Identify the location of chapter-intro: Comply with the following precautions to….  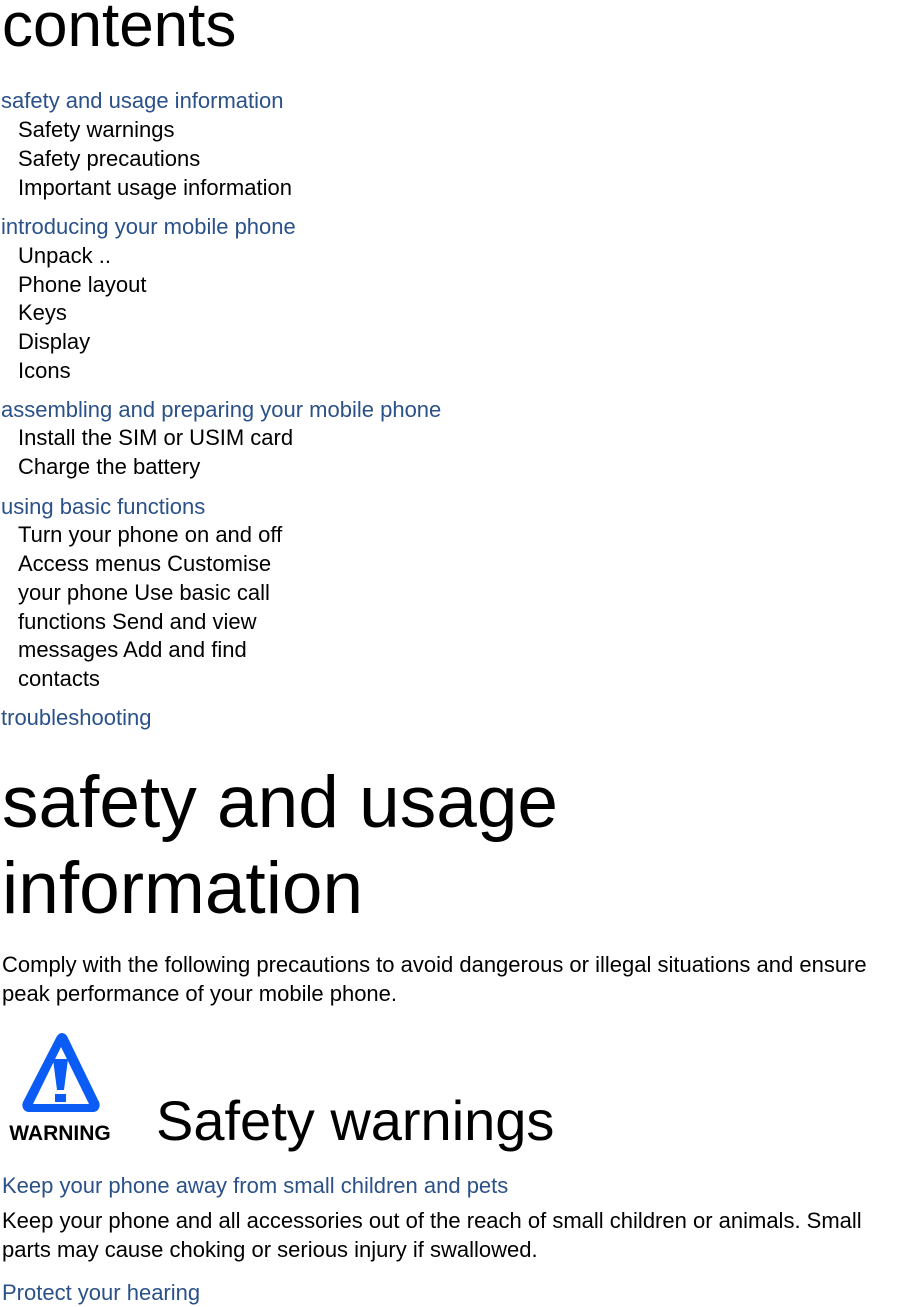
(434, 979).